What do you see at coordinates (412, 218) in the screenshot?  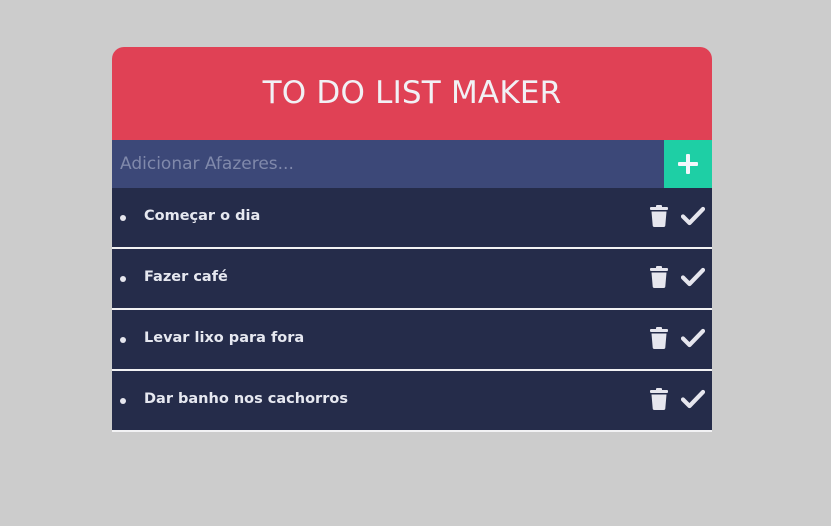 I see `todo-item: Começar o dia` at bounding box center [412, 218].